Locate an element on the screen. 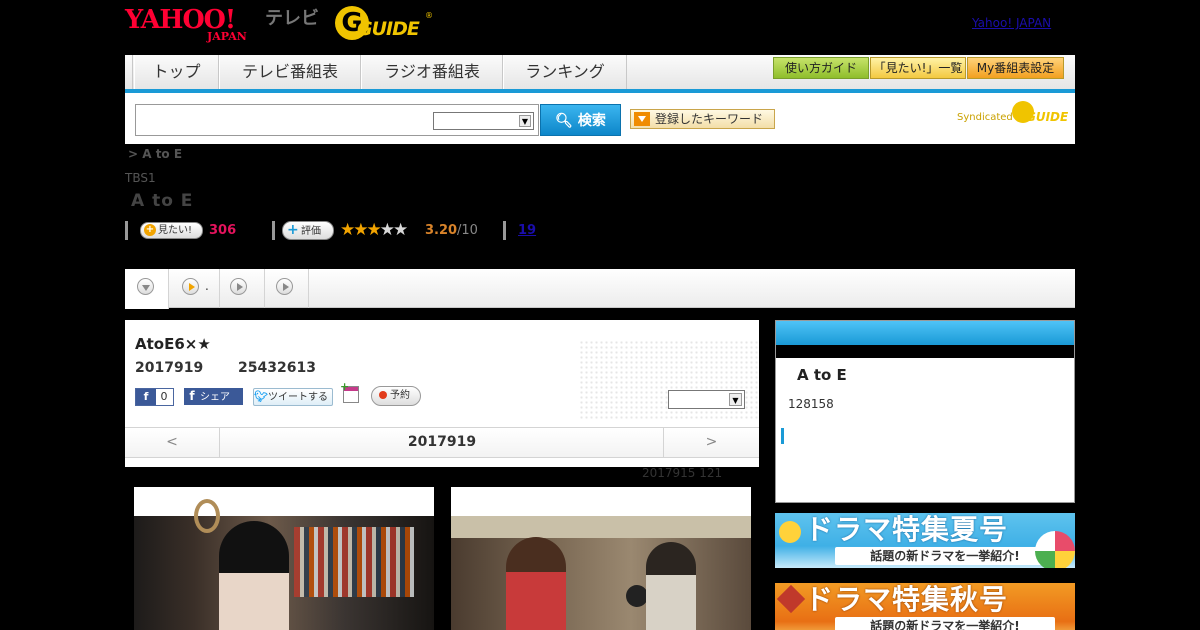 This screenshot has height=630, width=1200. episode-note: 2017915 121 is located at coordinates (682, 473).